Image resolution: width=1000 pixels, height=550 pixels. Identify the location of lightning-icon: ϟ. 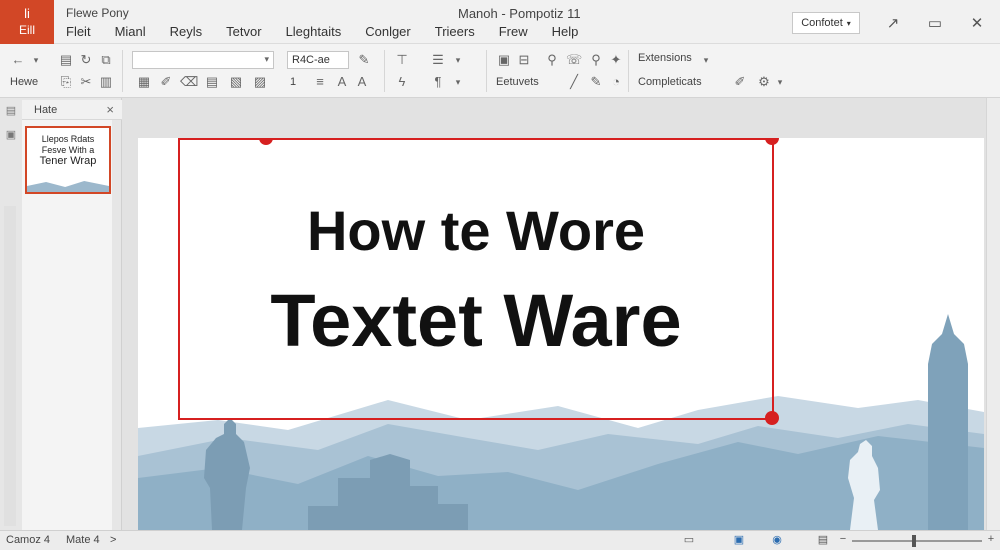
(402, 82).